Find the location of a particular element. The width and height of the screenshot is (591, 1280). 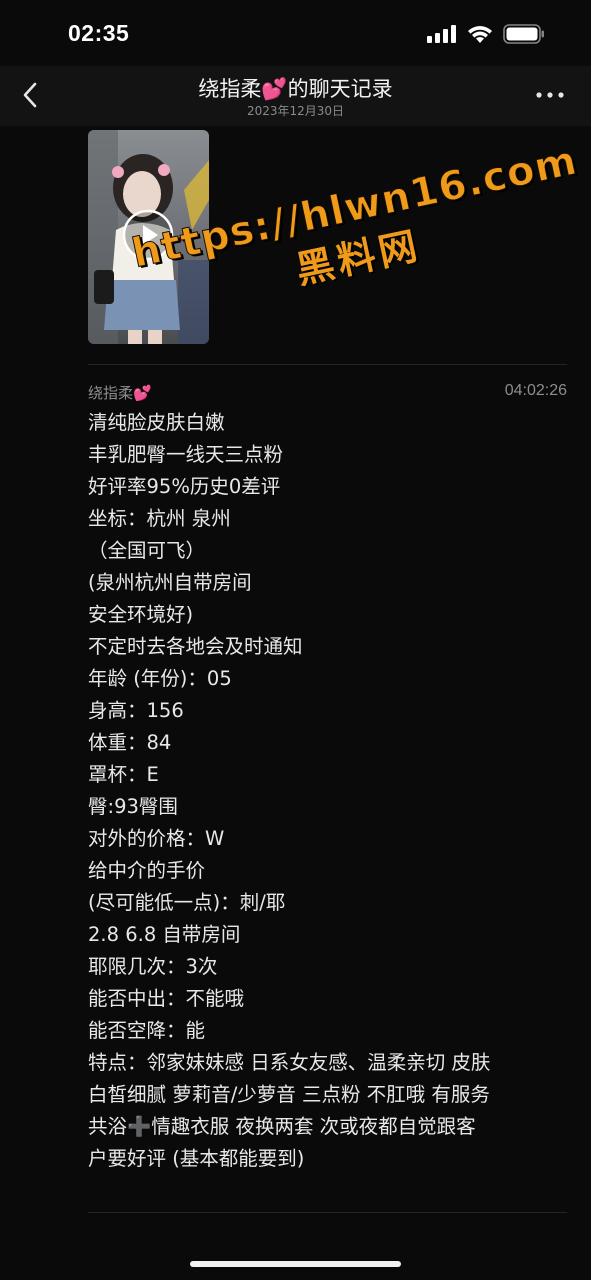

play-icon is located at coordinates (148, 235).